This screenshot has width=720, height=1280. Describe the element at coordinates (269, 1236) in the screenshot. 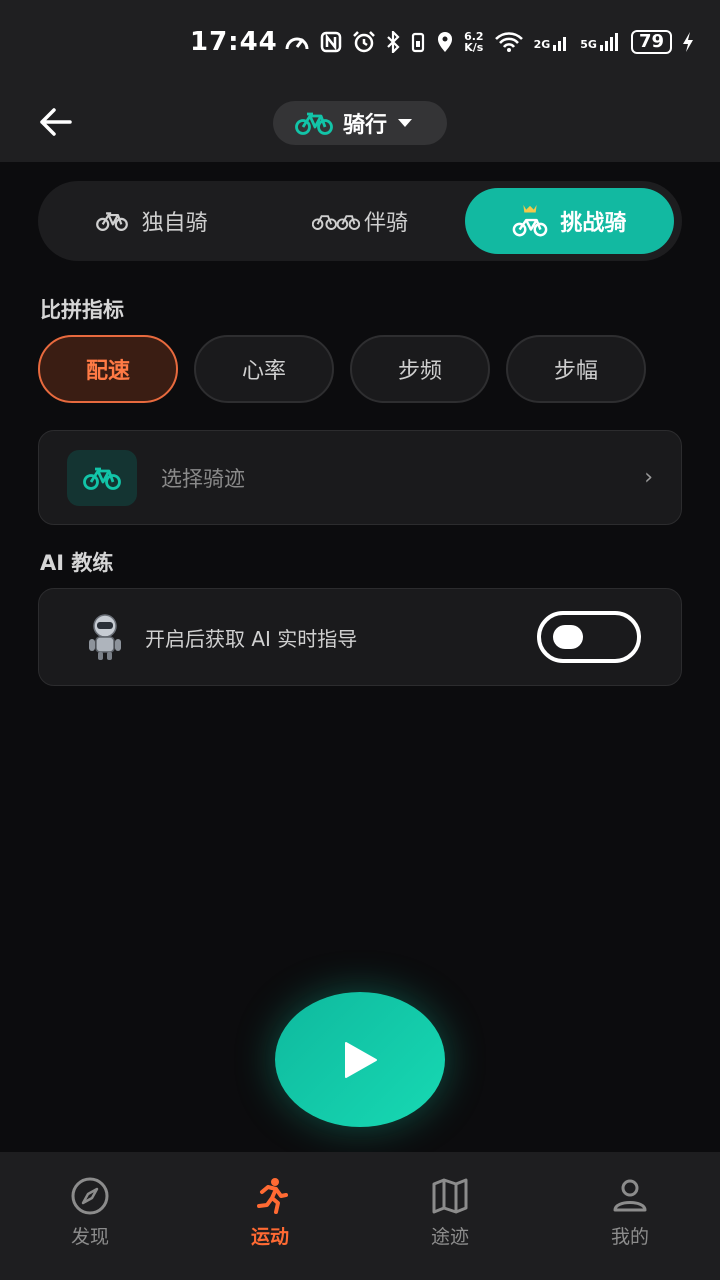

I see `nav-sport-label: 运动` at that location.